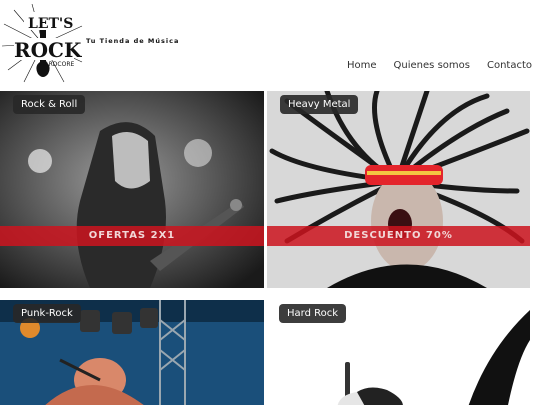 The image size is (540, 405). What do you see at coordinates (48, 50) in the screenshot?
I see `svg-text: ROCK` at bounding box center [48, 50].